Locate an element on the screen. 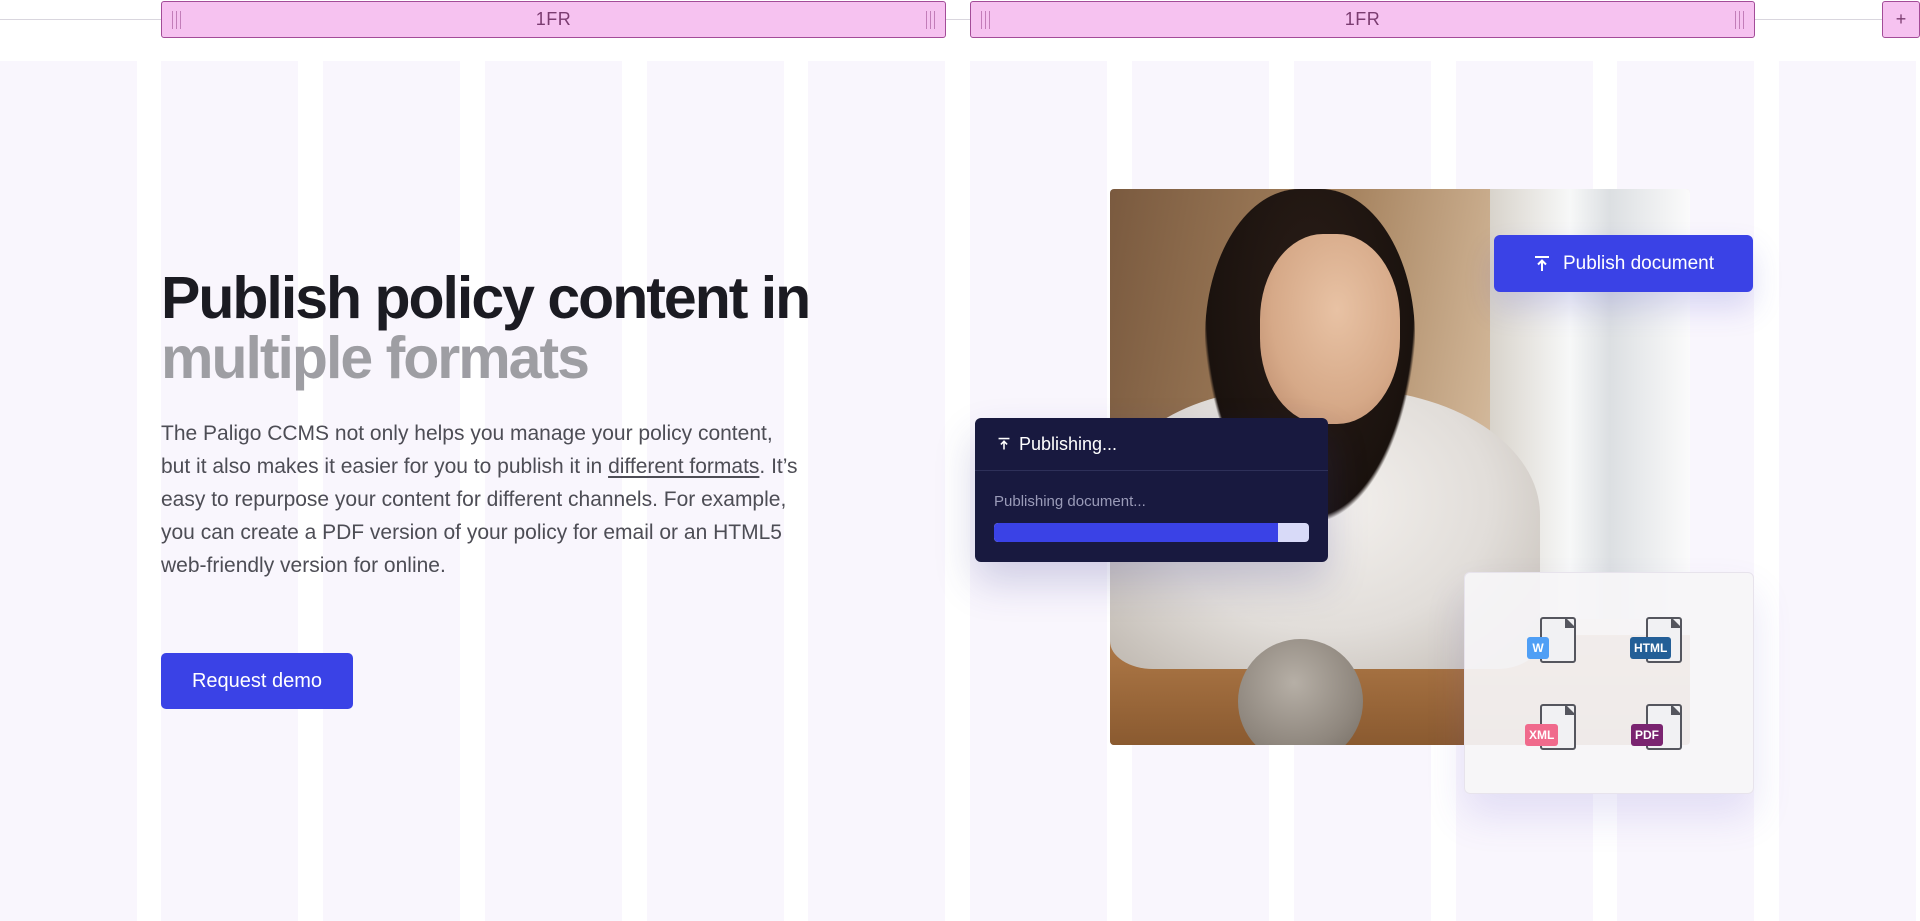  html-file-icon: HTML is located at coordinates (1657, 642).